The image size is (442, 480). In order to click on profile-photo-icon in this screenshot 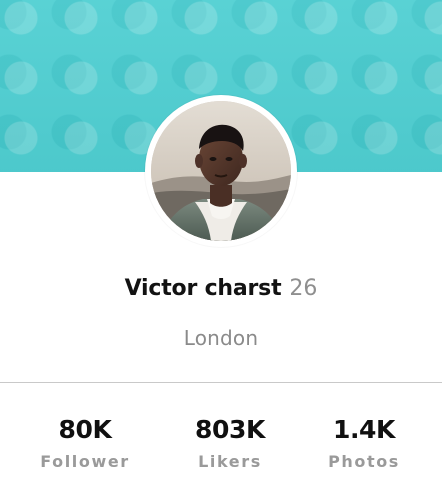, I will do `click(221, 171)`.